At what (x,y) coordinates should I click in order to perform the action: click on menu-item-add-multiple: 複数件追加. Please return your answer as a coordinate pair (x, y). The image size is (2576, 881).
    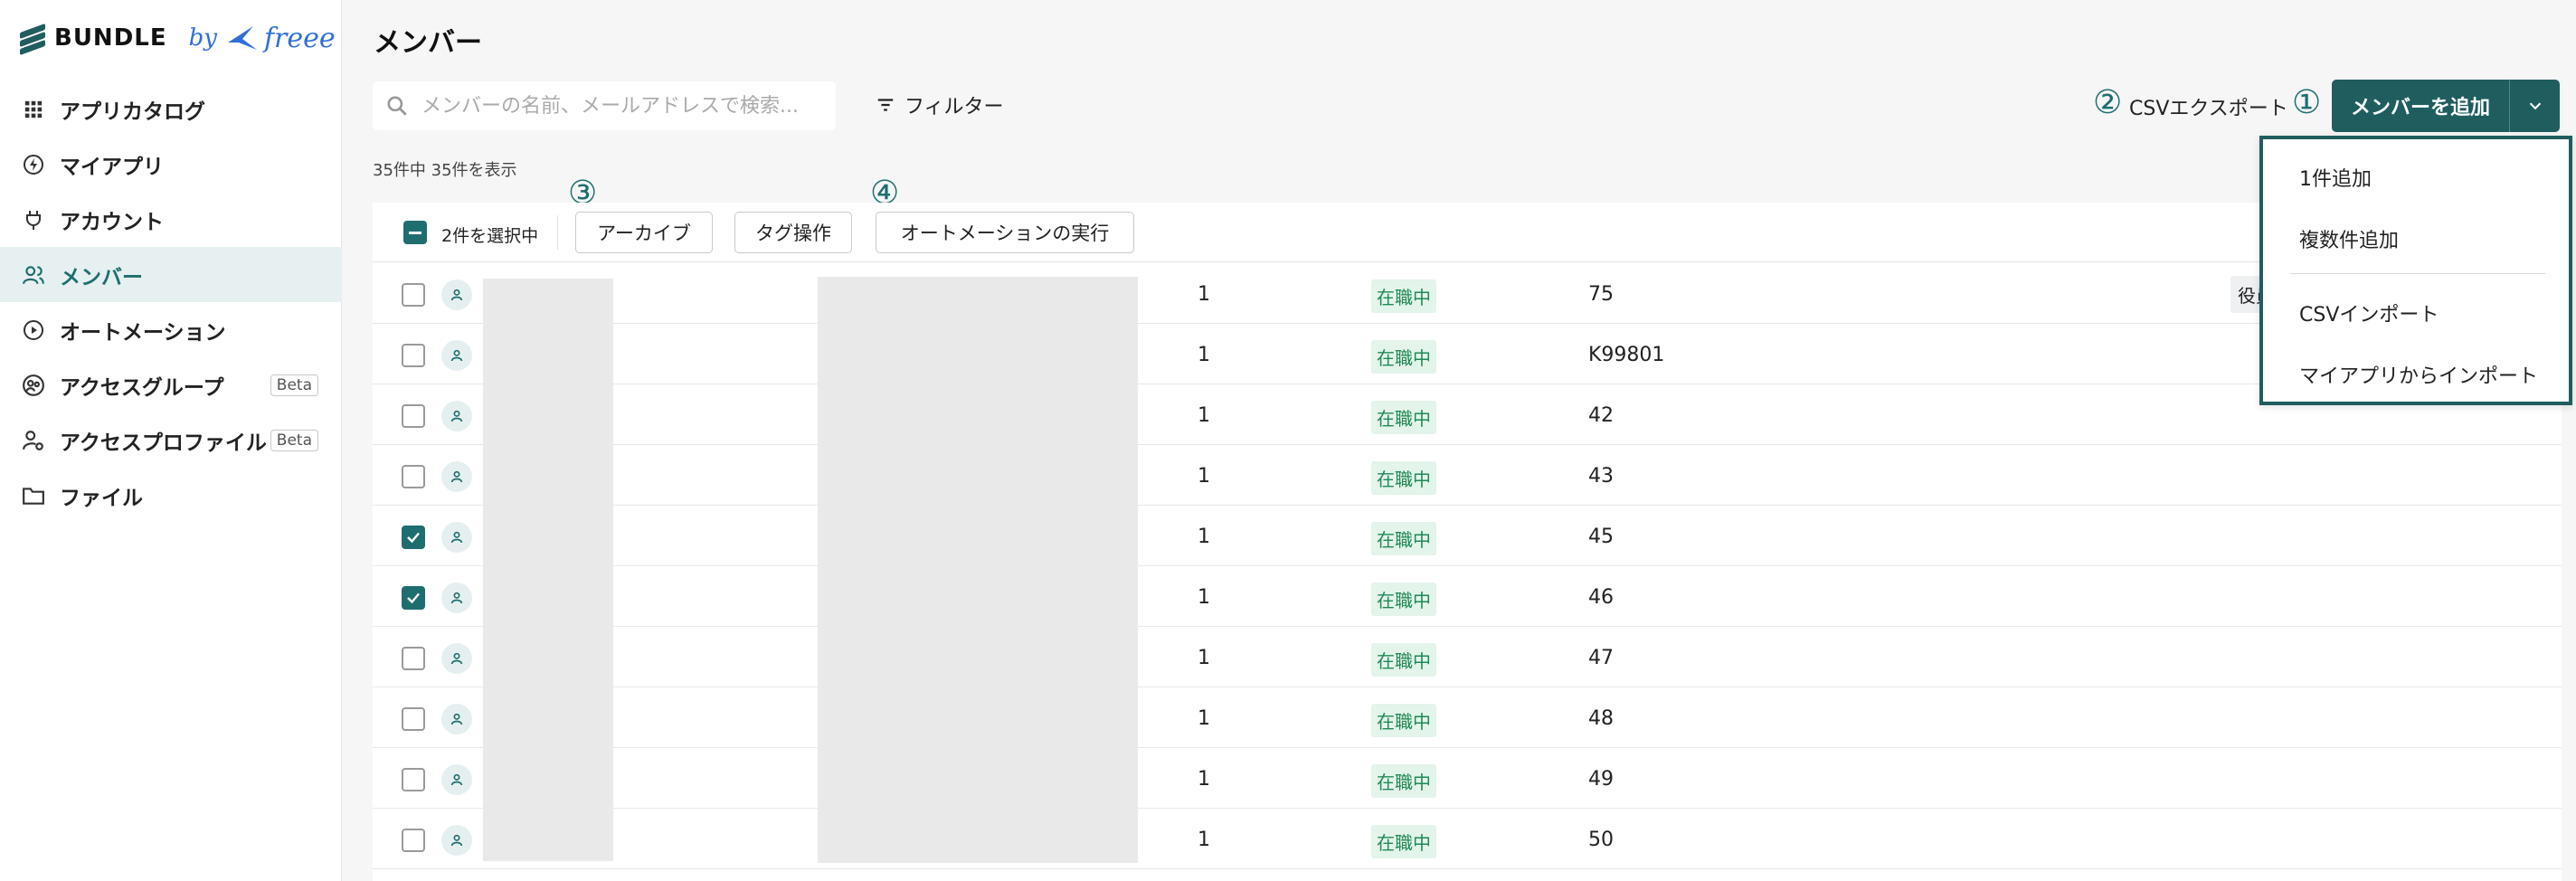
    Looking at the image, I should click on (2416, 239).